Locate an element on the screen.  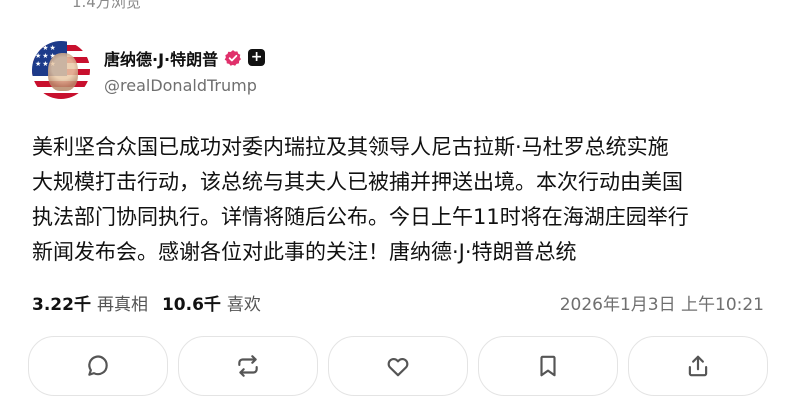
portrait-face is located at coordinates (63, 72).